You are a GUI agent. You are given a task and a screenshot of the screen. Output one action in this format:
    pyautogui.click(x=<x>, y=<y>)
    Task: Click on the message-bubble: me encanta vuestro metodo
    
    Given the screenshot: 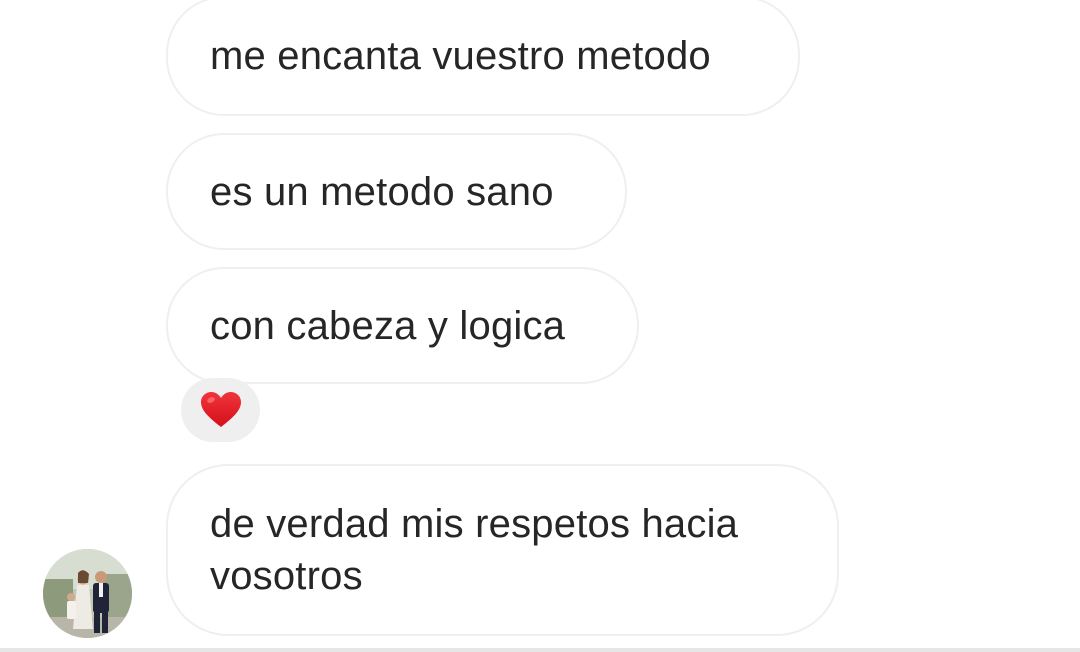 What is the action you would take?
    pyautogui.click(x=483, y=58)
    